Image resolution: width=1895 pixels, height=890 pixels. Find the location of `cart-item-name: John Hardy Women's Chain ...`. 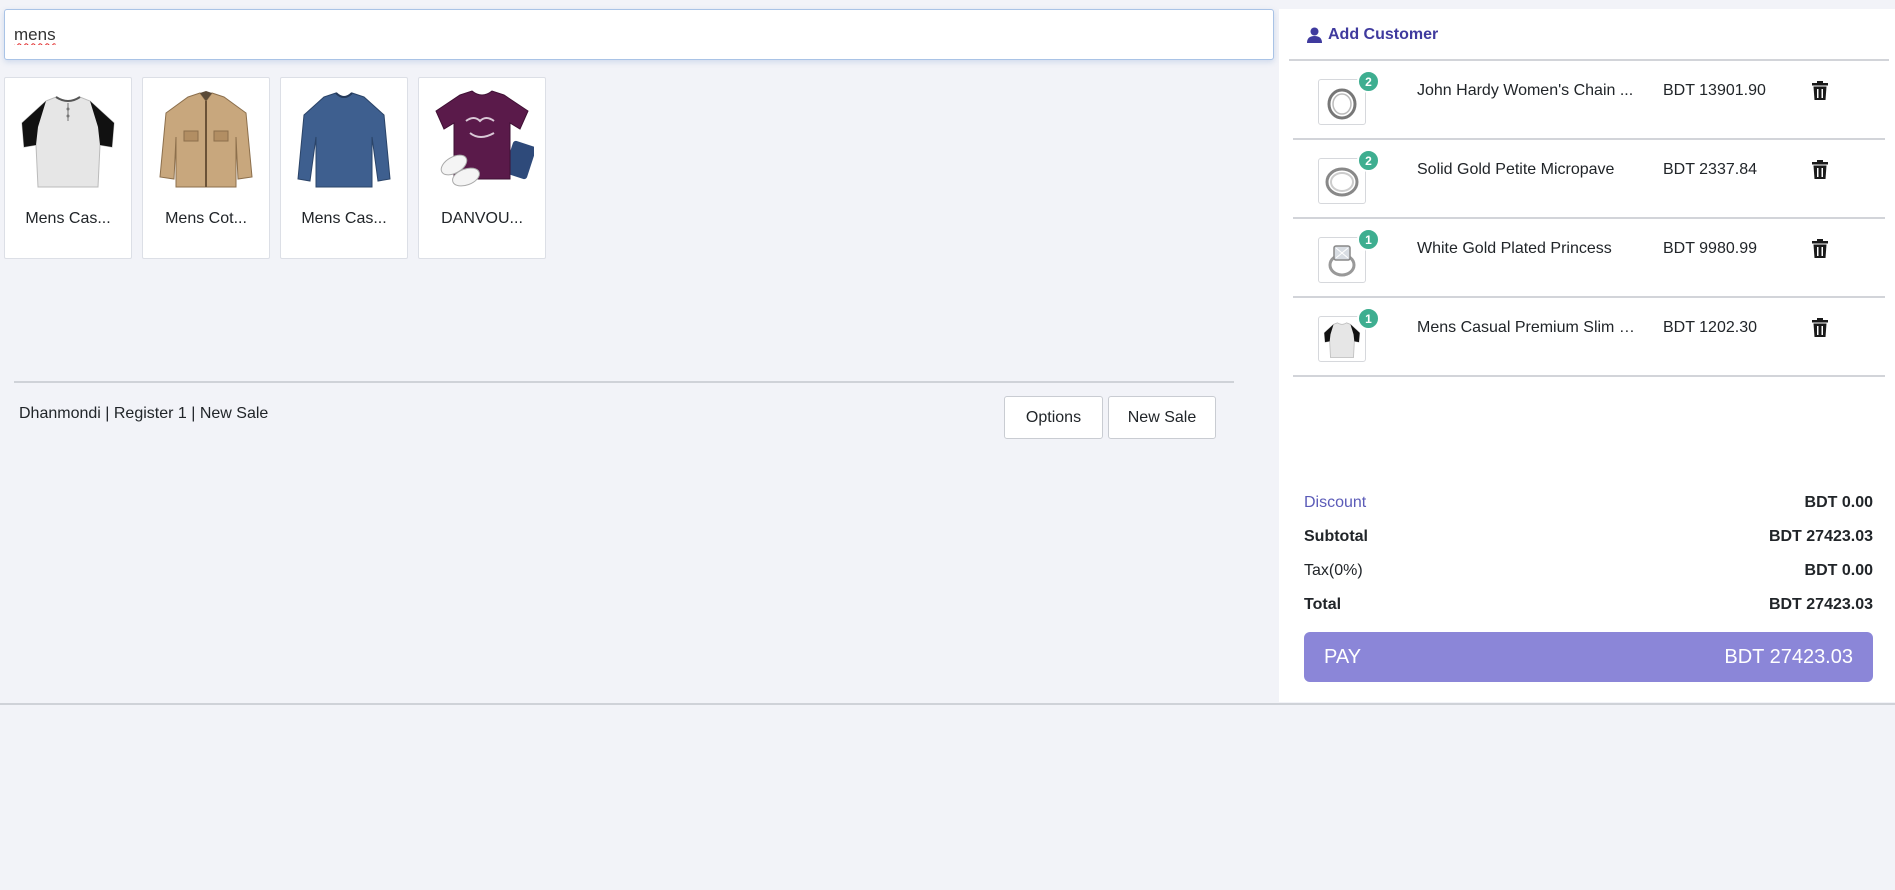

cart-item-name: John Hardy Women's Chain ... is located at coordinates (1525, 90).